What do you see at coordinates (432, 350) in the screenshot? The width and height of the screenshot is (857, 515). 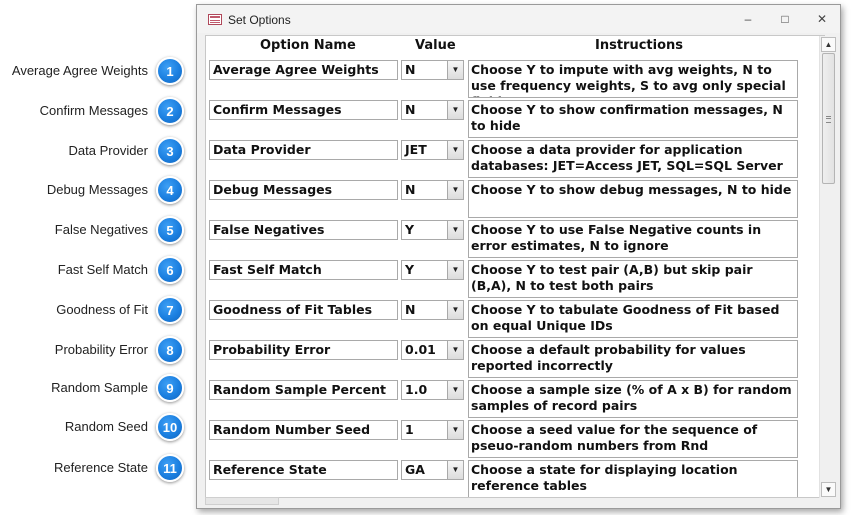 I see `value-combo: 0.01 ▼` at bounding box center [432, 350].